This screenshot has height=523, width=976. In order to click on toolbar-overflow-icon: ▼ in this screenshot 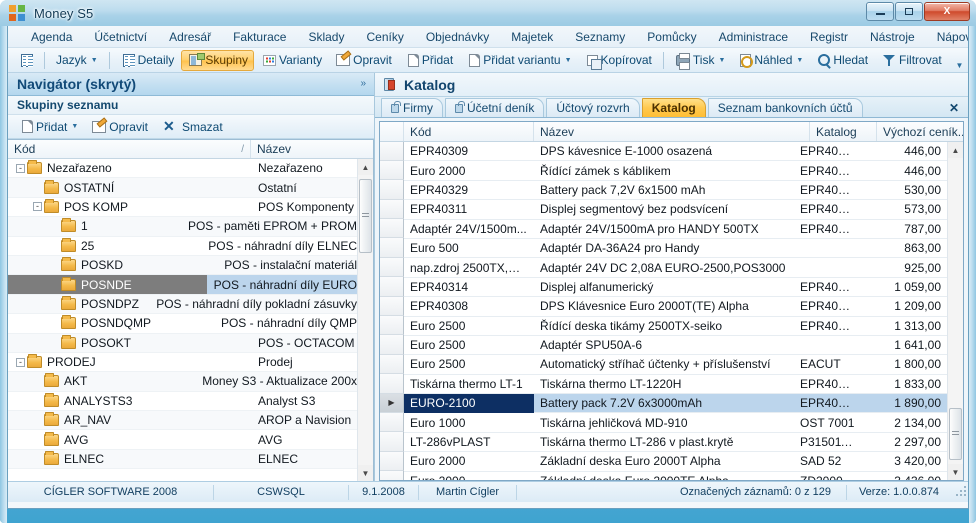, I will do `click(959, 60)`.